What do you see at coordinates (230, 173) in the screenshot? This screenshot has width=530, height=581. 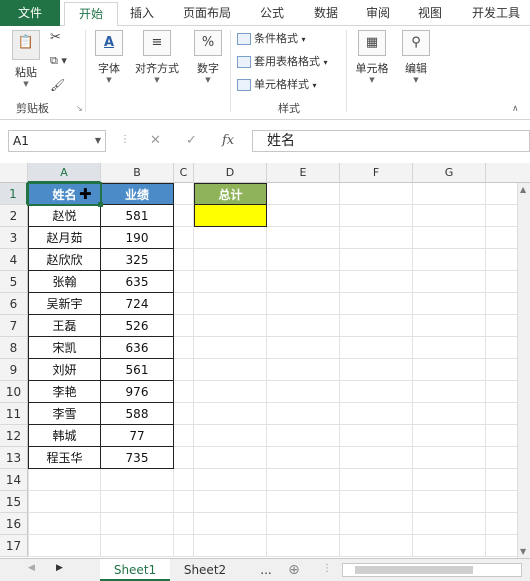 I see `column-header-d: D` at bounding box center [230, 173].